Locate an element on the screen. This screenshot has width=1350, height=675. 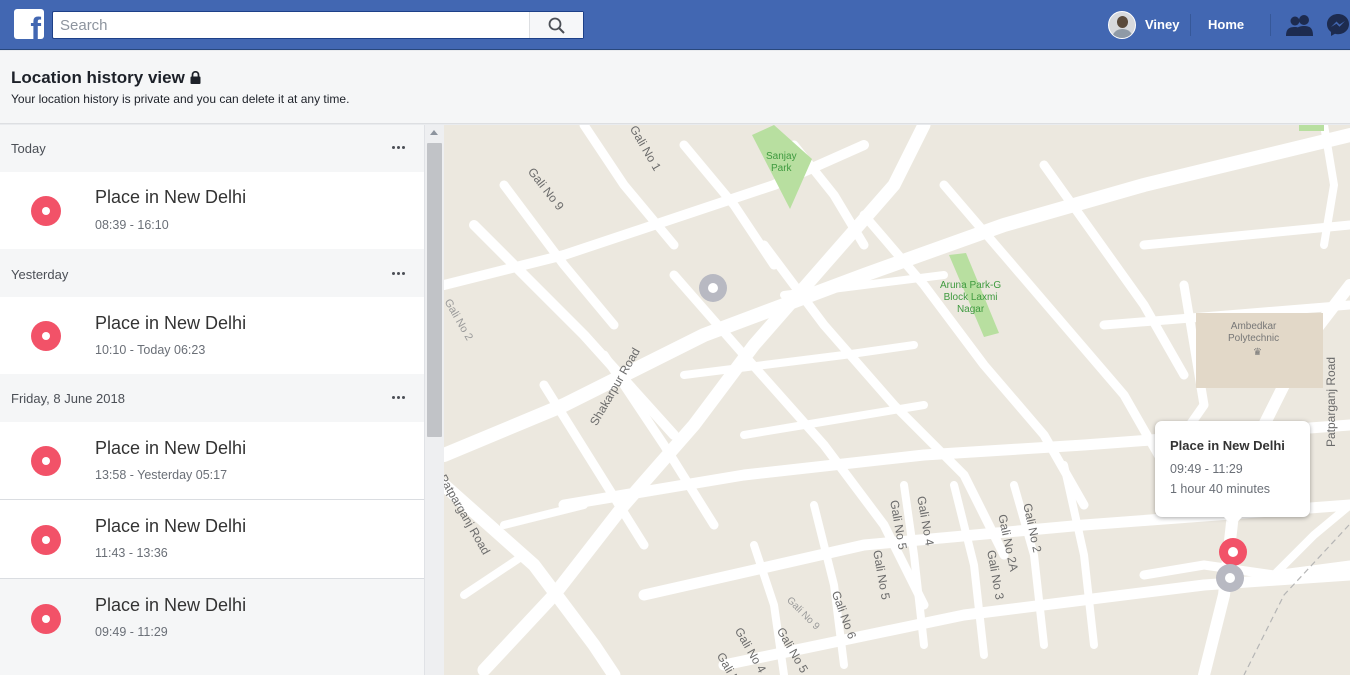
page-title-text: Location history view is located at coordinates (98, 77).